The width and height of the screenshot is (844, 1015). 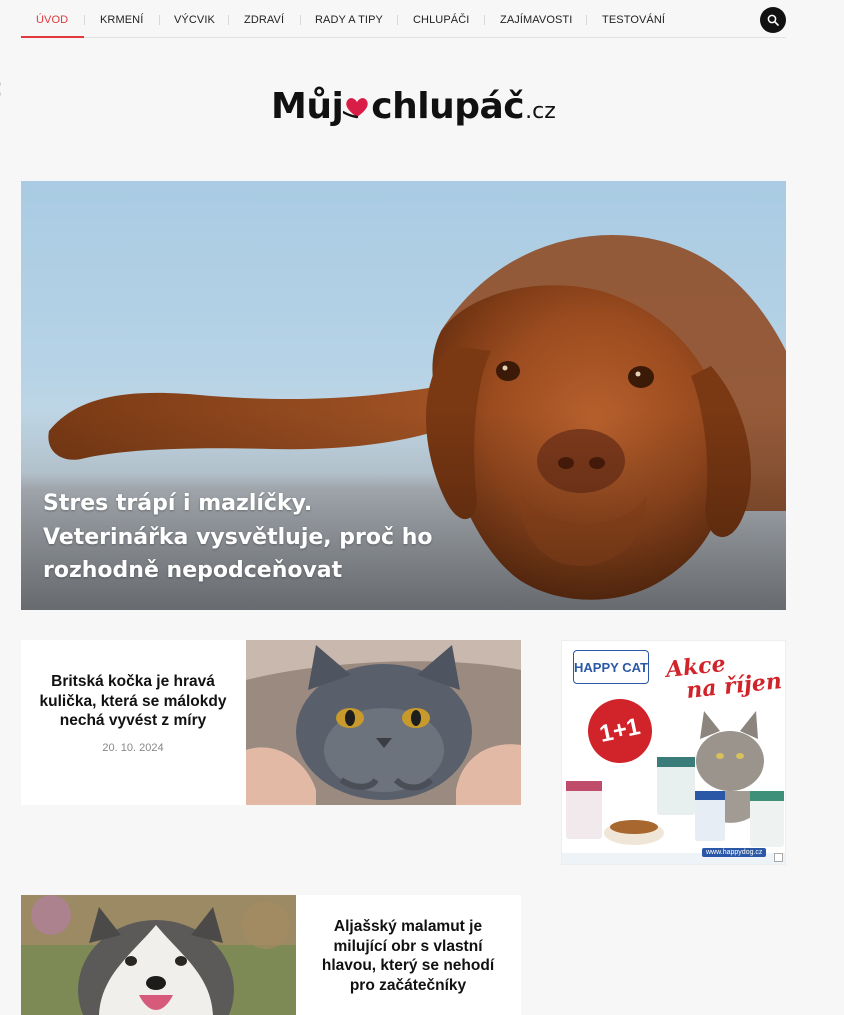 I want to click on logo-suffix: .cz, so click(x=540, y=111).